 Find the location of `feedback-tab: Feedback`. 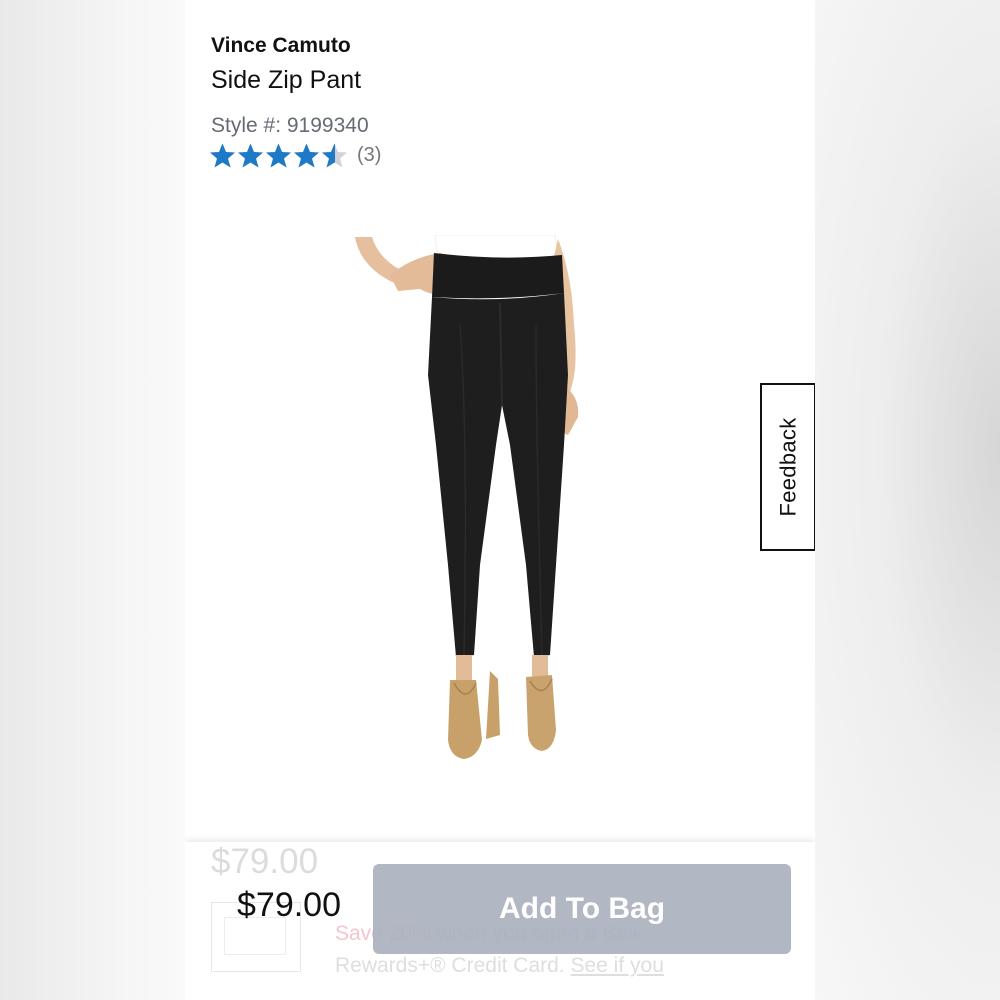

feedback-tab: Feedback is located at coordinates (787, 467).